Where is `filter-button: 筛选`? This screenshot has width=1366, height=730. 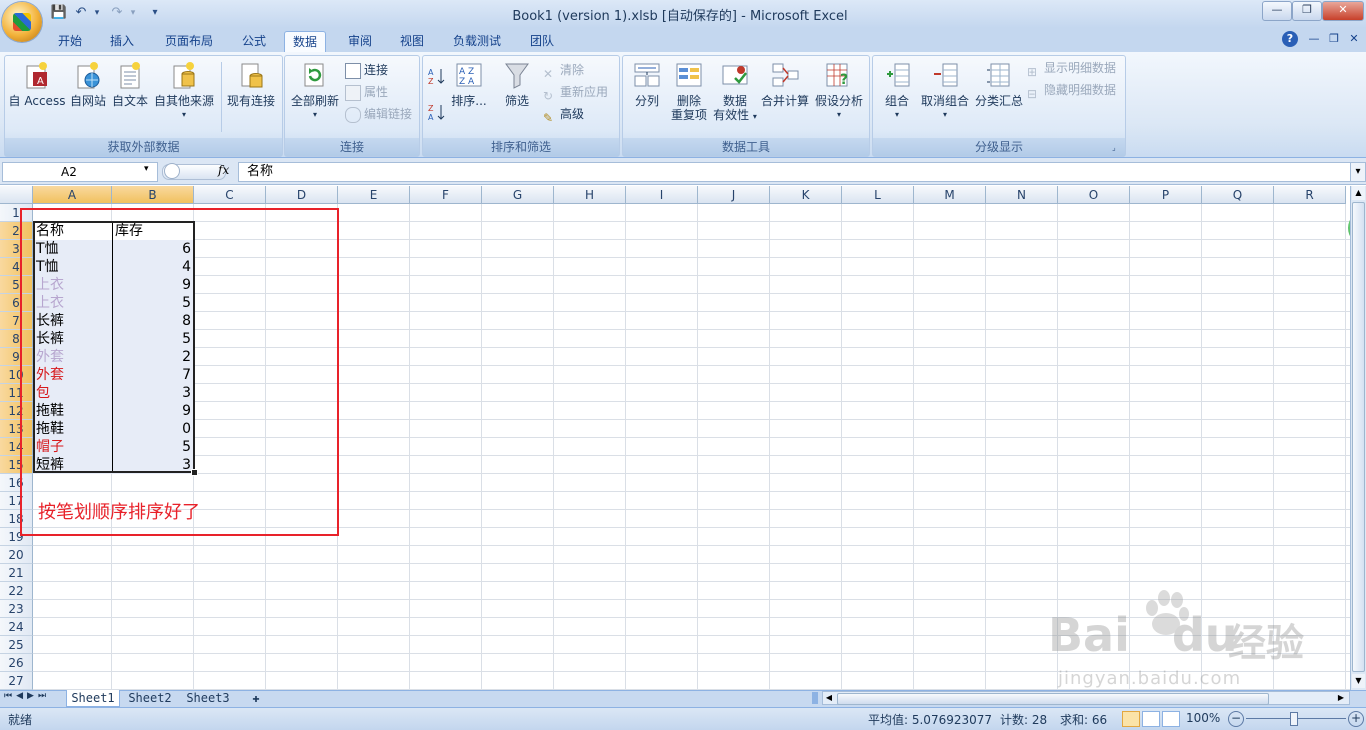
filter-button: 筛选 is located at coordinates (517, 84).